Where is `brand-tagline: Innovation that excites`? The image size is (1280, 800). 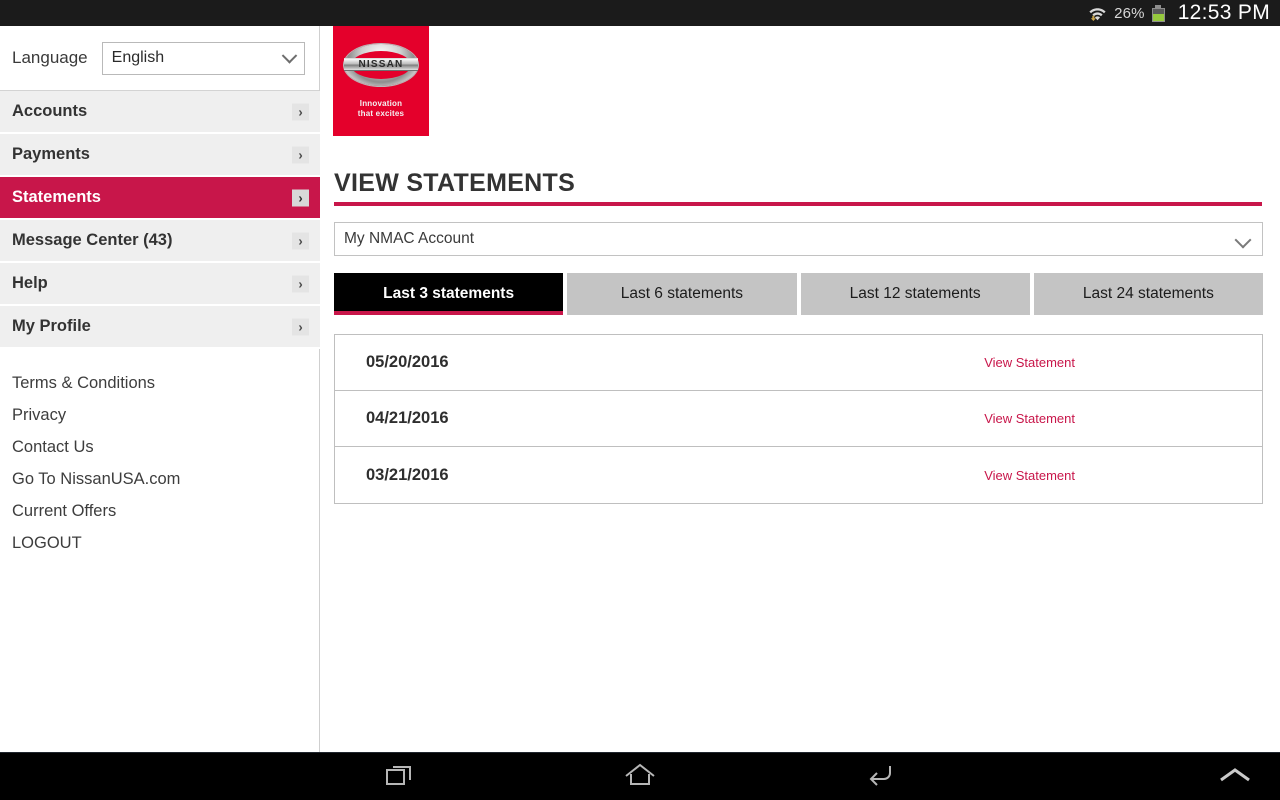 brand-tagline: Innovation that excites is located at coordinates (381, 109).